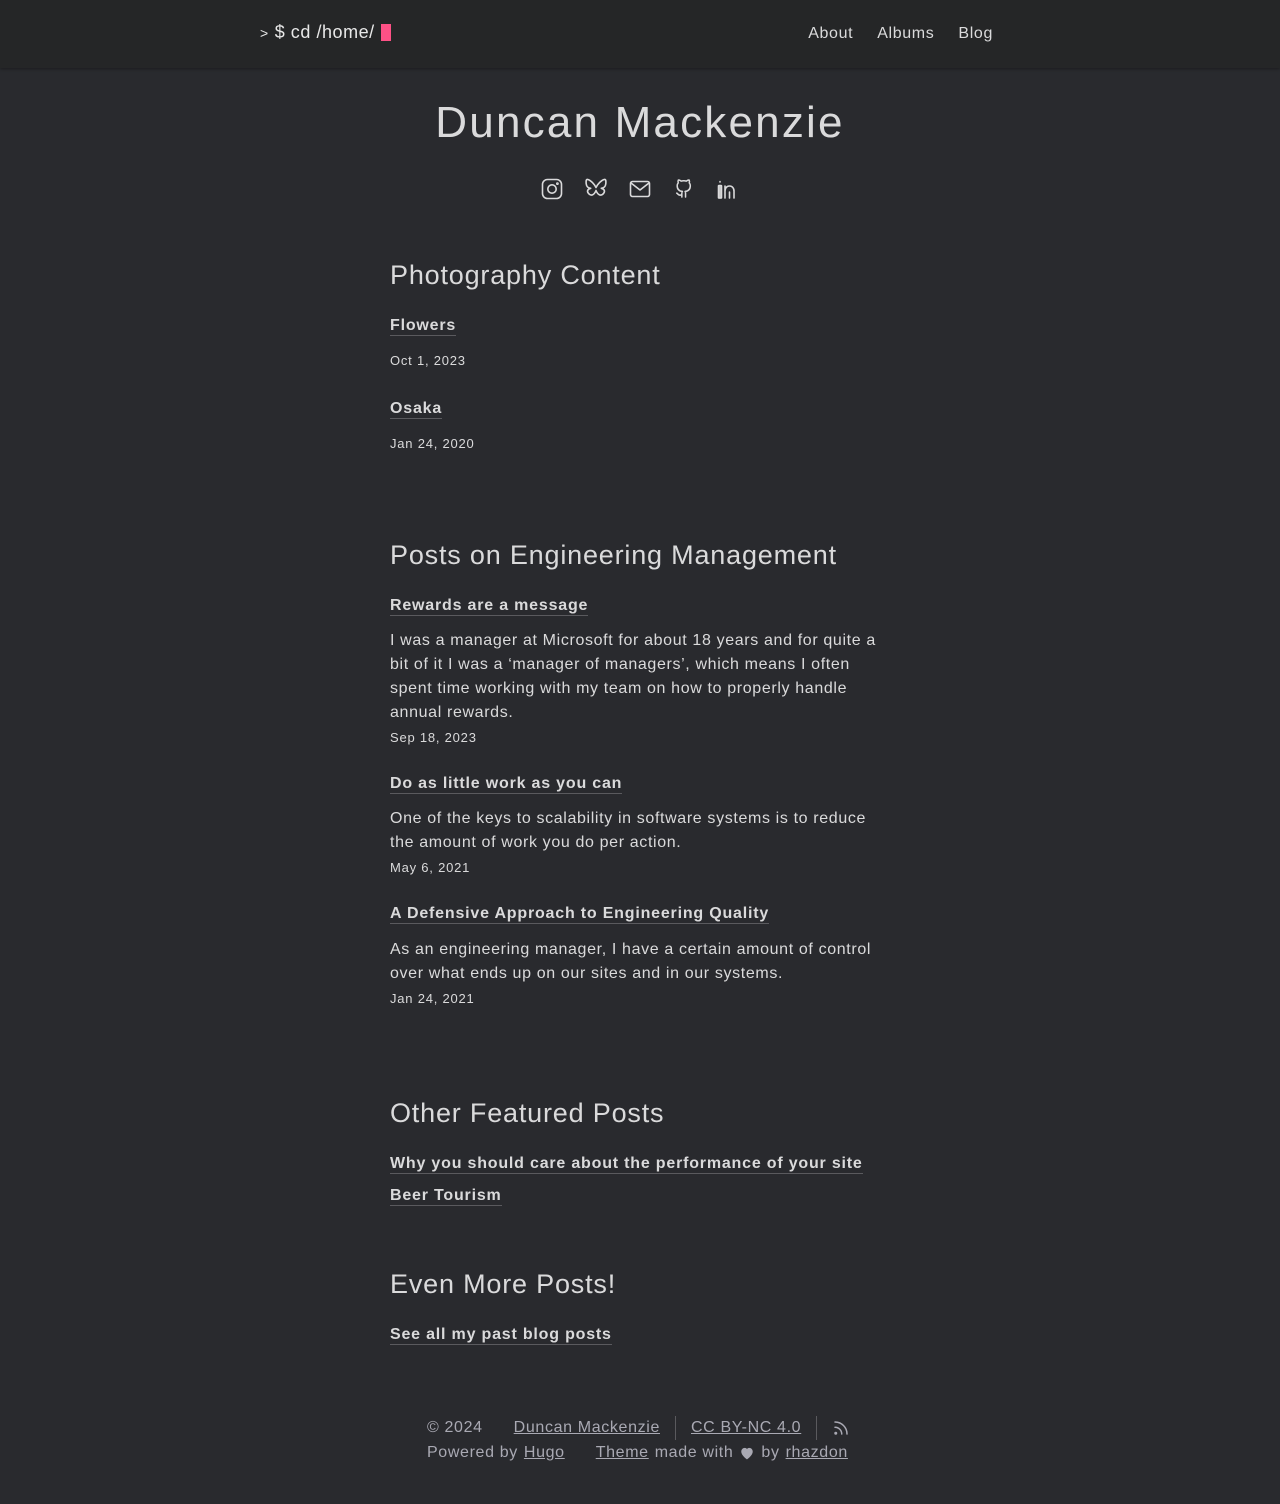 The width and height of the screenshot is (1280, 1504). Describe the element at coordinates (455, 1427) in the screenshot. I see `footer-copyright: © 2024` at that location.